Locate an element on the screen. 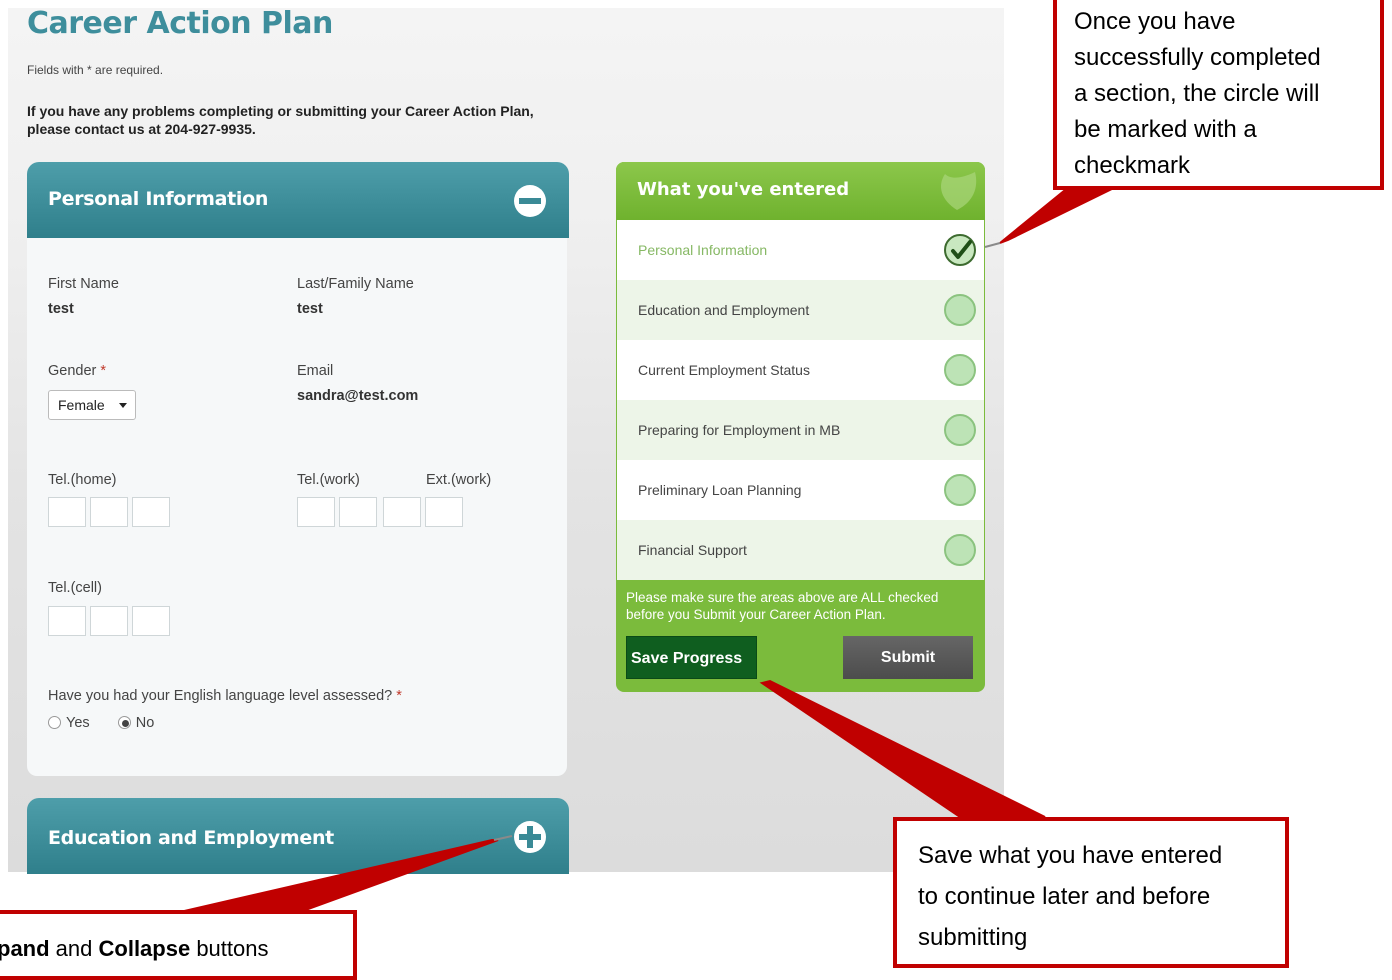 This screenshot has width=1392, height=980. annotation-line: a section, the circle will is located at coordinates (1197, 93).